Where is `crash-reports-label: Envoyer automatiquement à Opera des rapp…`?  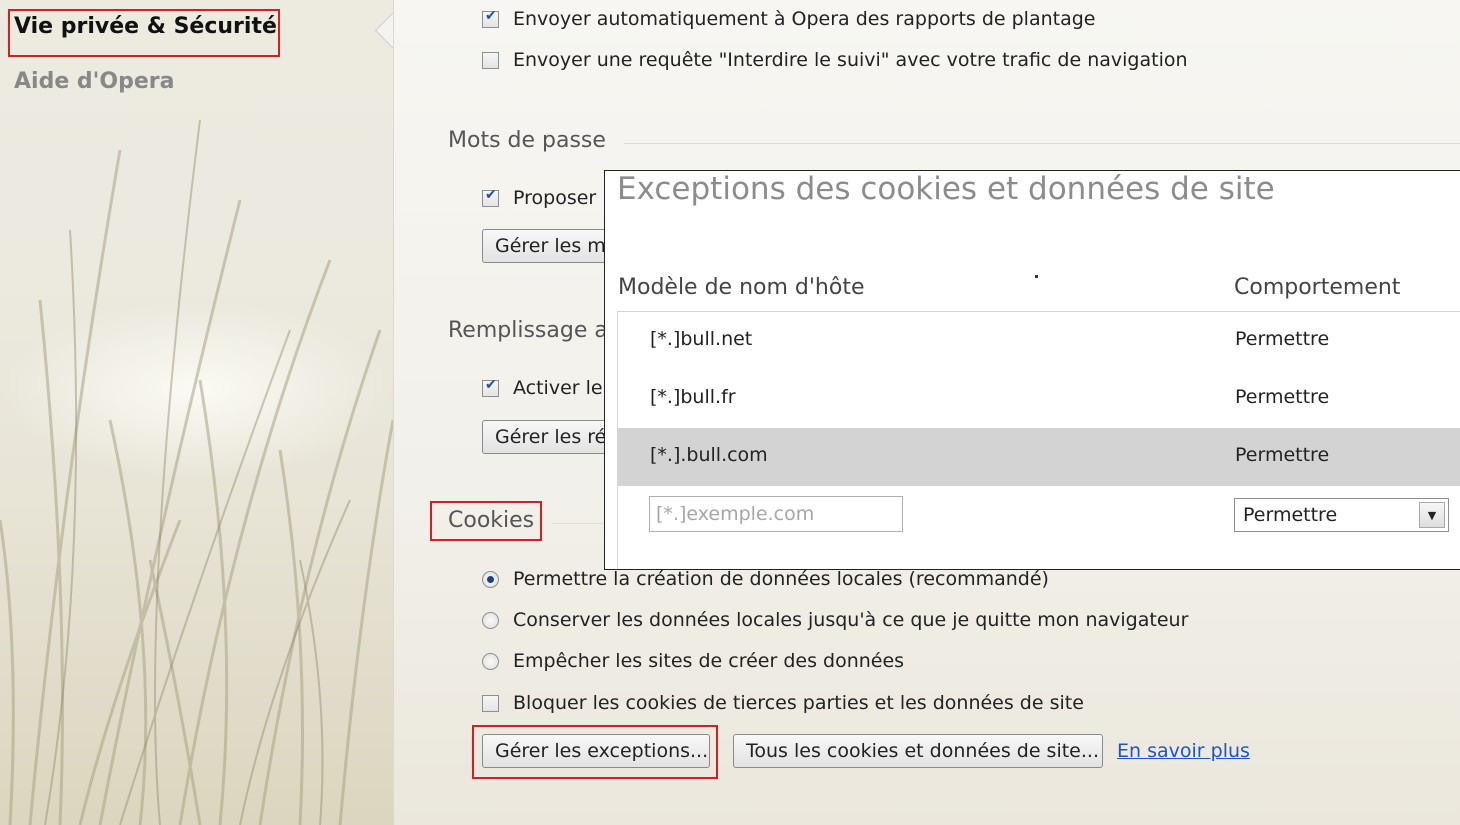 crash-reports-label: Envoyer automatiquement à Opera des rapp… is located at coordinates (804, 19).